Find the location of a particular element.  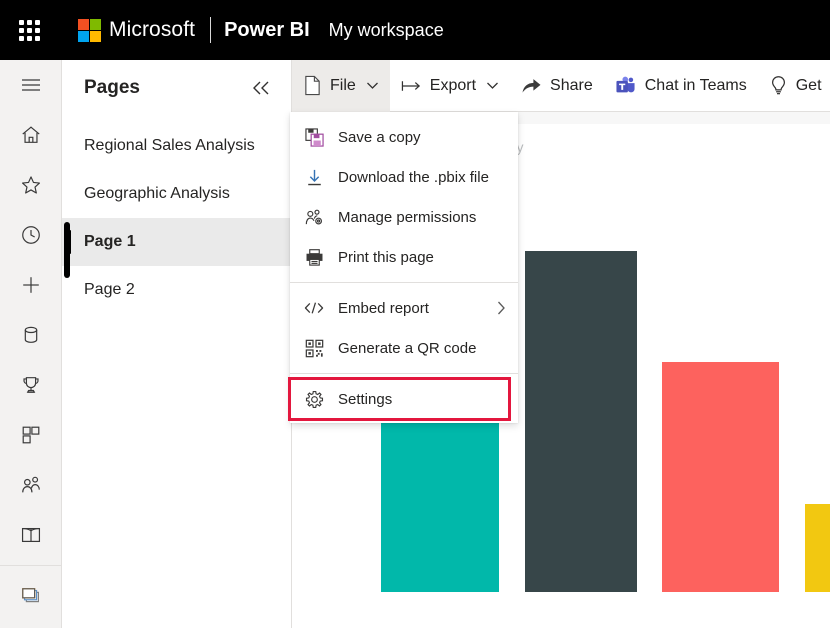

clock-icon is located at coordinates (31, 235).